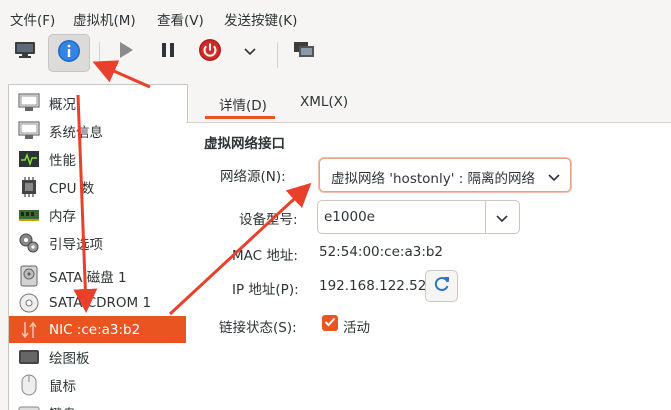  Describe the element at coordinates (356, 326) in the screenshot. I see `link-state-value: 活动` at that location.